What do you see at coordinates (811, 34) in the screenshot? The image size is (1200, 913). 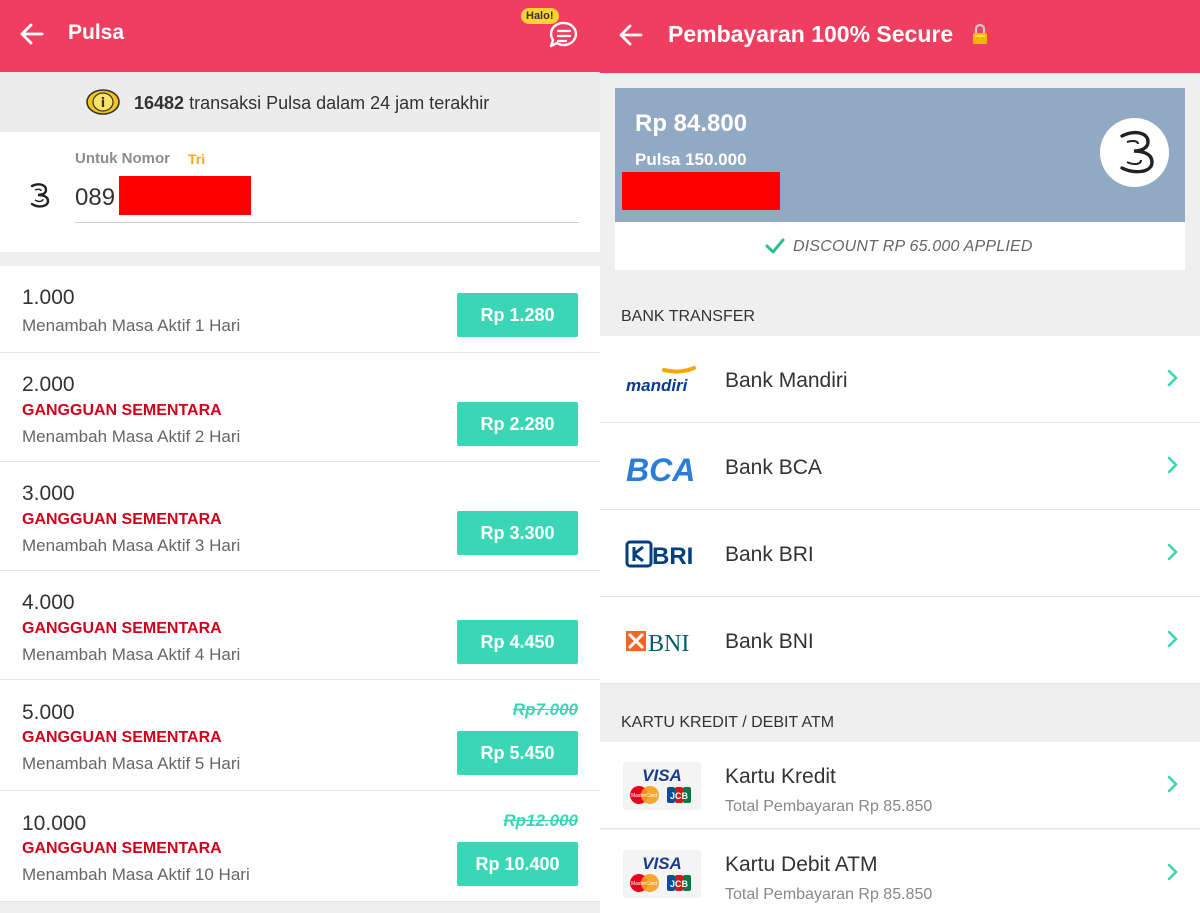 I see `page-title: Pembayaran 100% Secure` at bounding box center [811, 34].